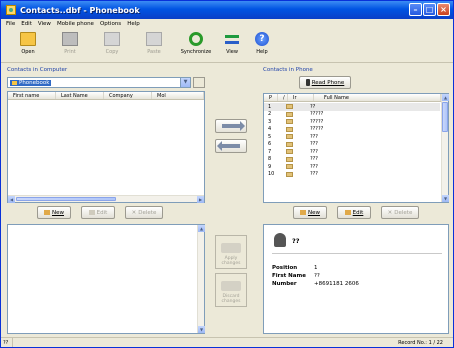 The width and height of the screenshot is (454, 348). Describe the element at coordinates (199, 82) in the screenshot. I see `phonebook-options-button` at that location.